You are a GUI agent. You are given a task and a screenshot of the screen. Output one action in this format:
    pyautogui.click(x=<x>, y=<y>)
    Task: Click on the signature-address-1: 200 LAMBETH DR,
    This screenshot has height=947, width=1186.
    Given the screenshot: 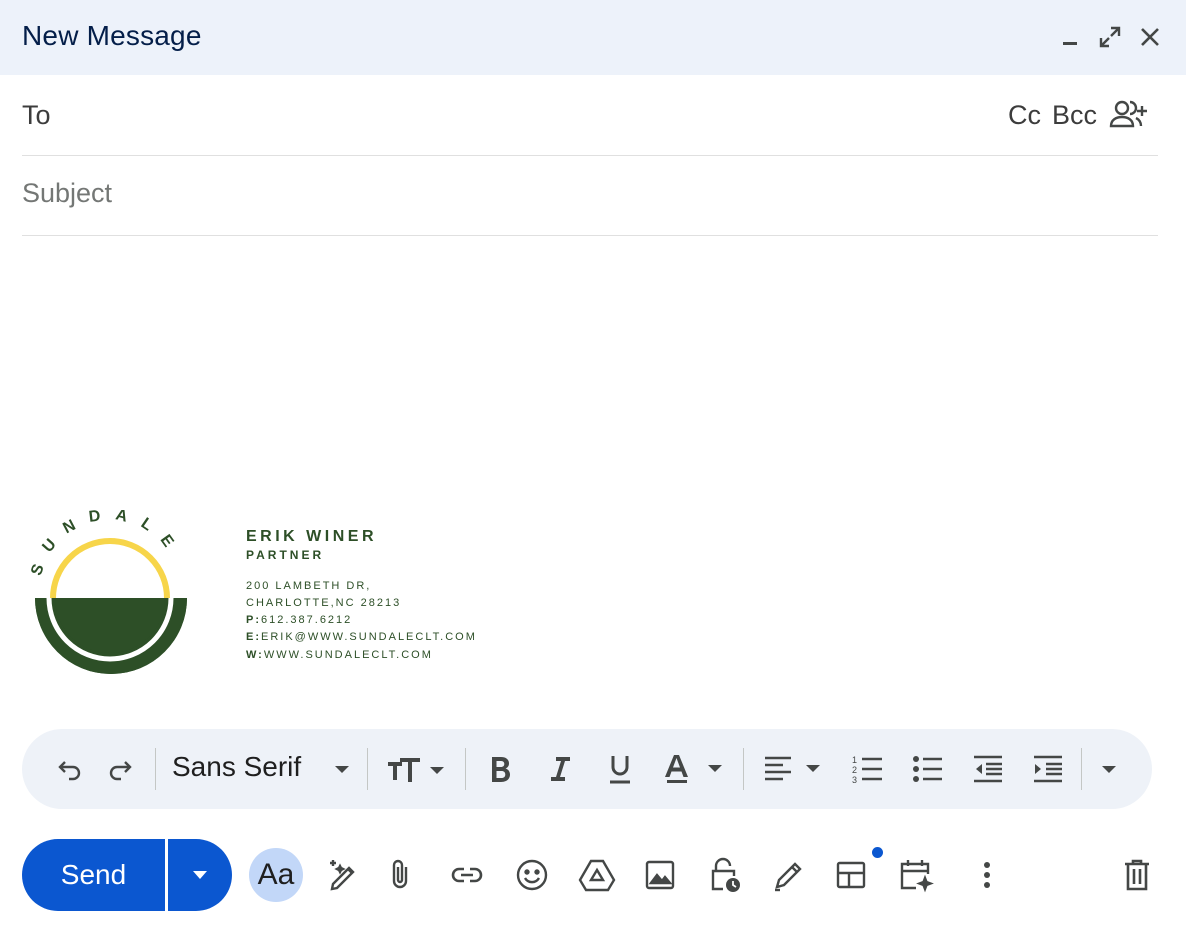 What is the action you would take?
    pyautogui.click(x=309, y=586)
    